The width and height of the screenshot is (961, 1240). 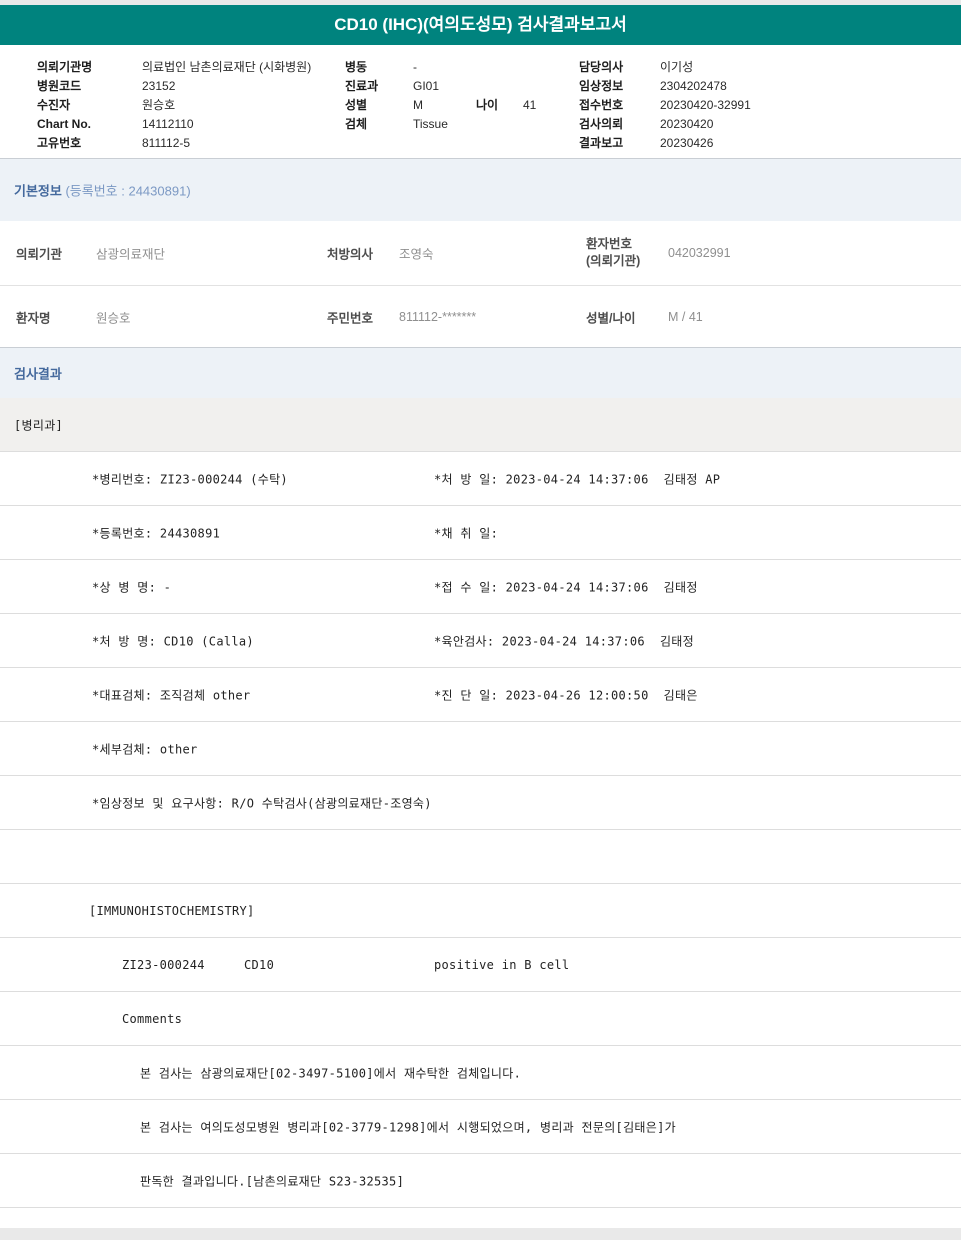 I want to click on report-text: *상 병 명: -, so click(x=132, y=587).